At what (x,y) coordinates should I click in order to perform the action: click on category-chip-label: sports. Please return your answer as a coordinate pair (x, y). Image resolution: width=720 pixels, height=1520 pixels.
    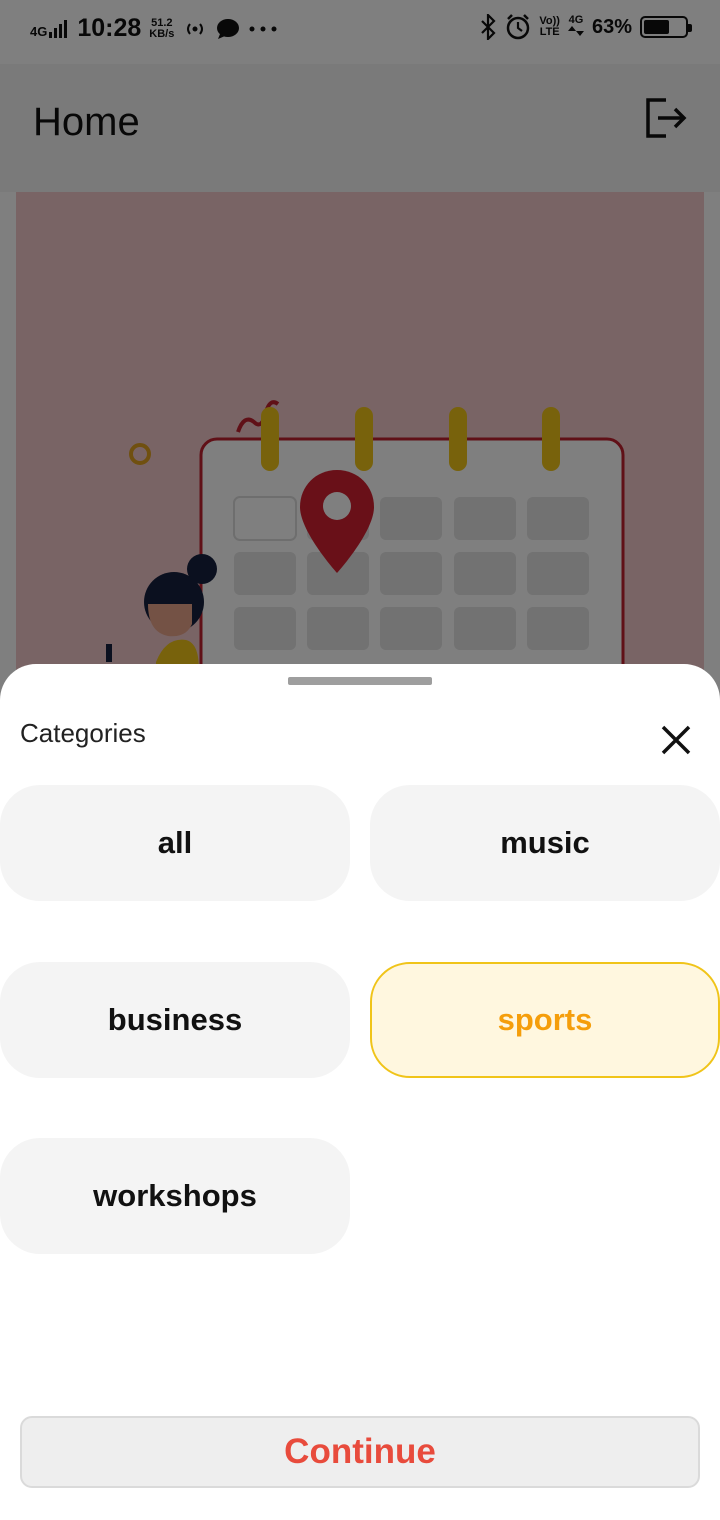
    Looking at the image, I should click on (545, 1019).